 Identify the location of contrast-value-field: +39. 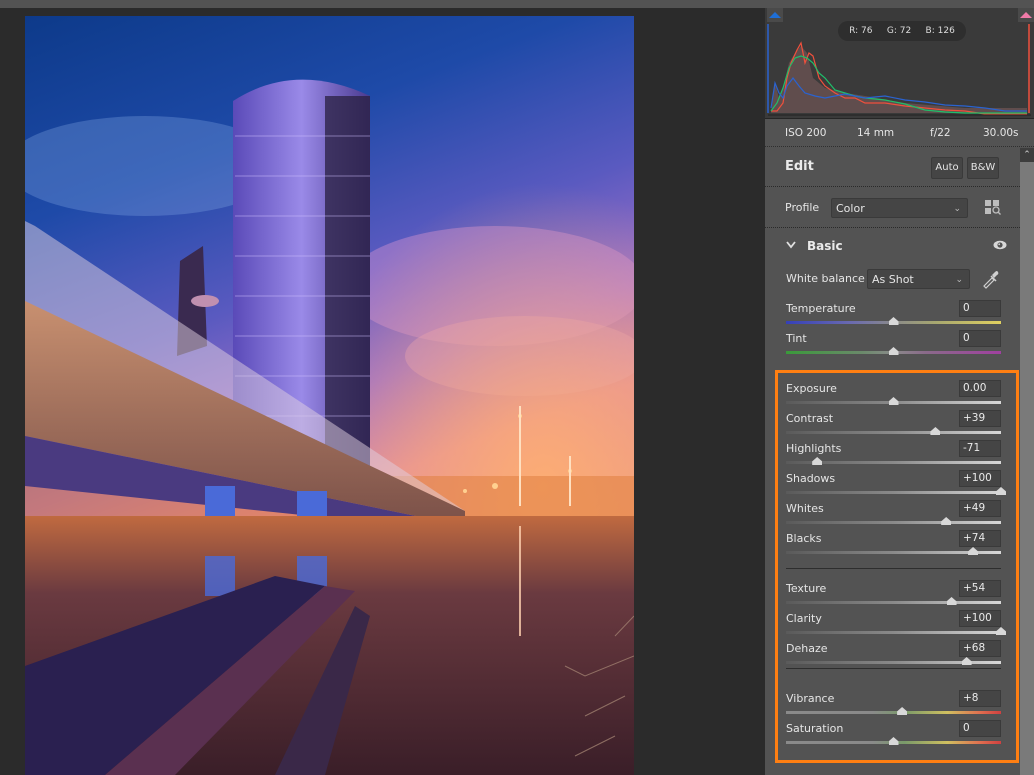
(980, 418).